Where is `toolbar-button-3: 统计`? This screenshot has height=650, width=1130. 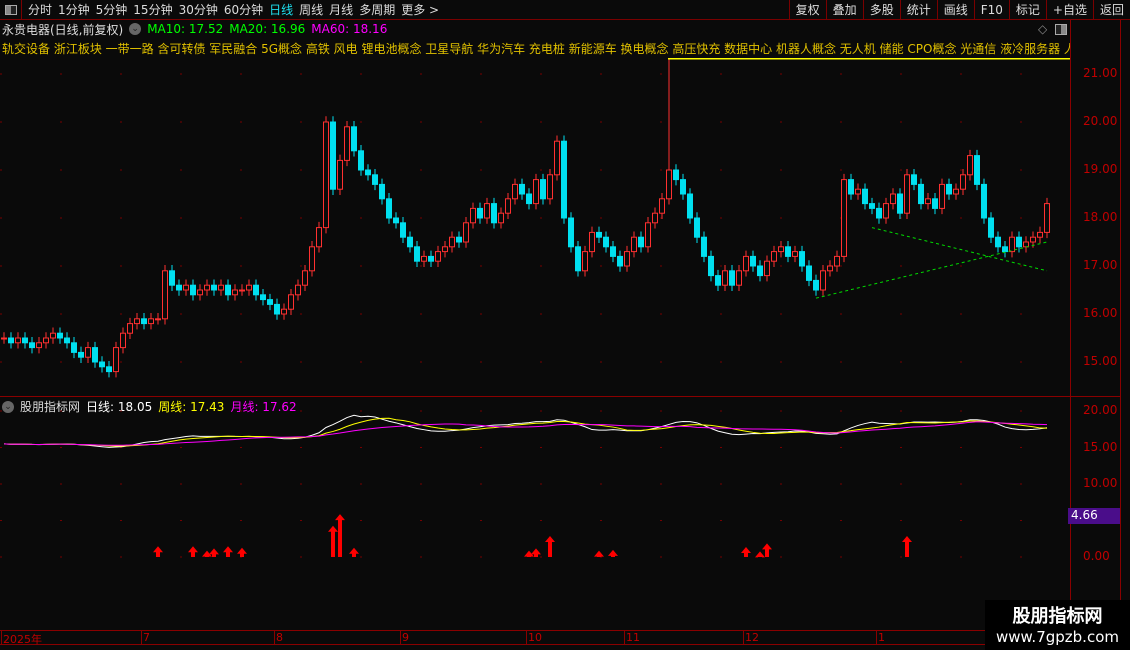 toolbar-button-3: 统计 is located at coordinates (918, 10).